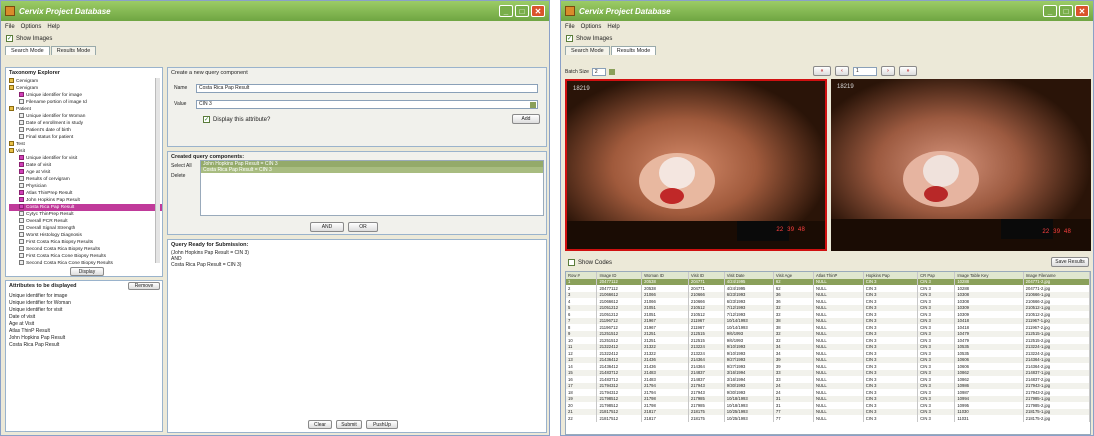 The height and width of the screenshot is (436, 1094). What do you see at coordinates (85, 221) in the screenshot?
I see `tree-node: Overall PCR Result` at bounding box center [85, 221].